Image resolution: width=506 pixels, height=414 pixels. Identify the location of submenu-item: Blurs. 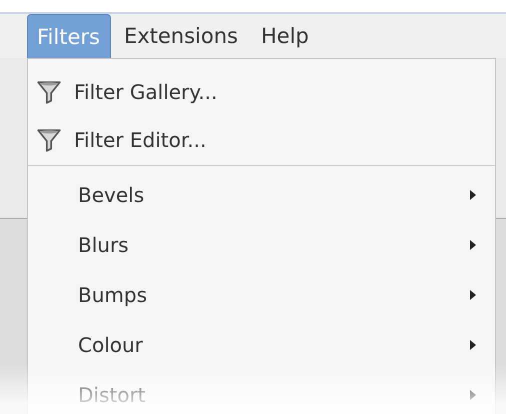
(261, 245).